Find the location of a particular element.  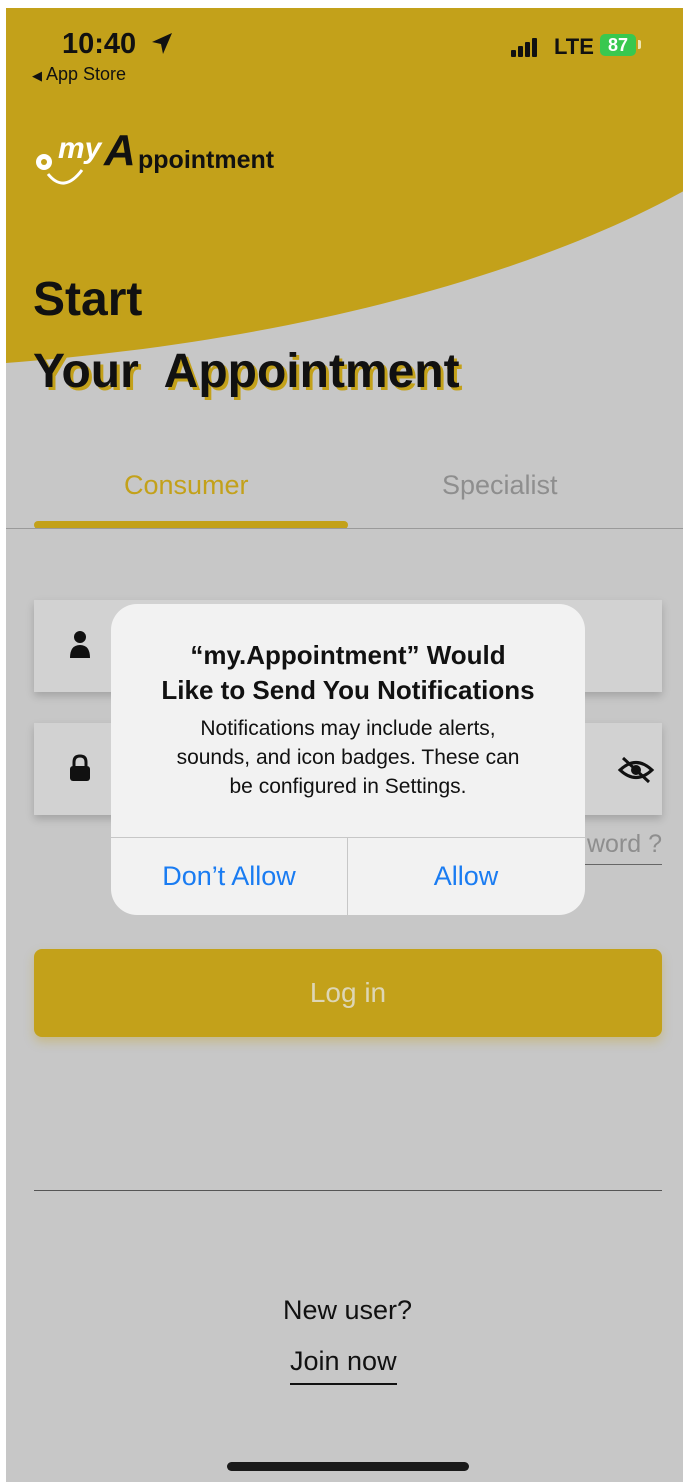

eye-slash-icon is located at coordinates (636, 770).